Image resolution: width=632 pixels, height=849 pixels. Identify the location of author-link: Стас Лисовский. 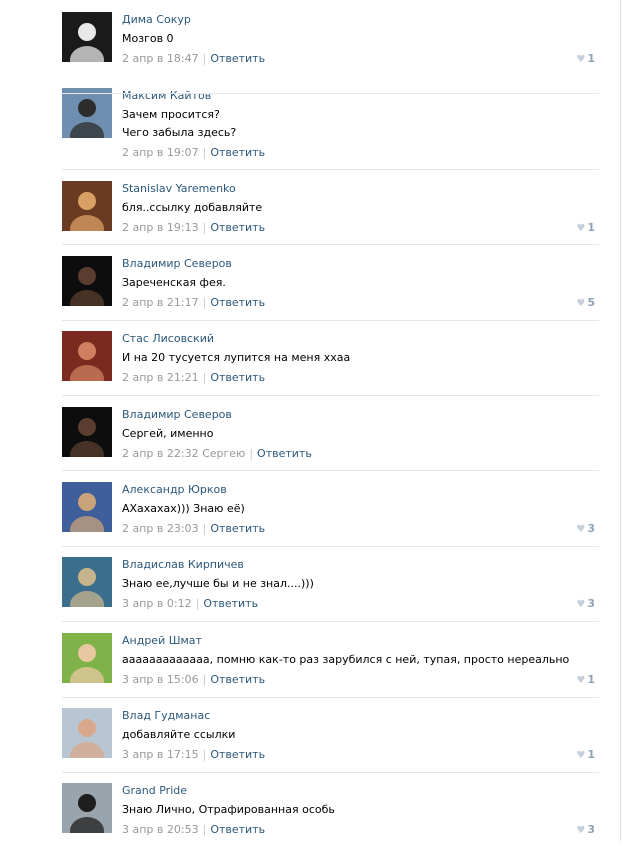
(168, 338).